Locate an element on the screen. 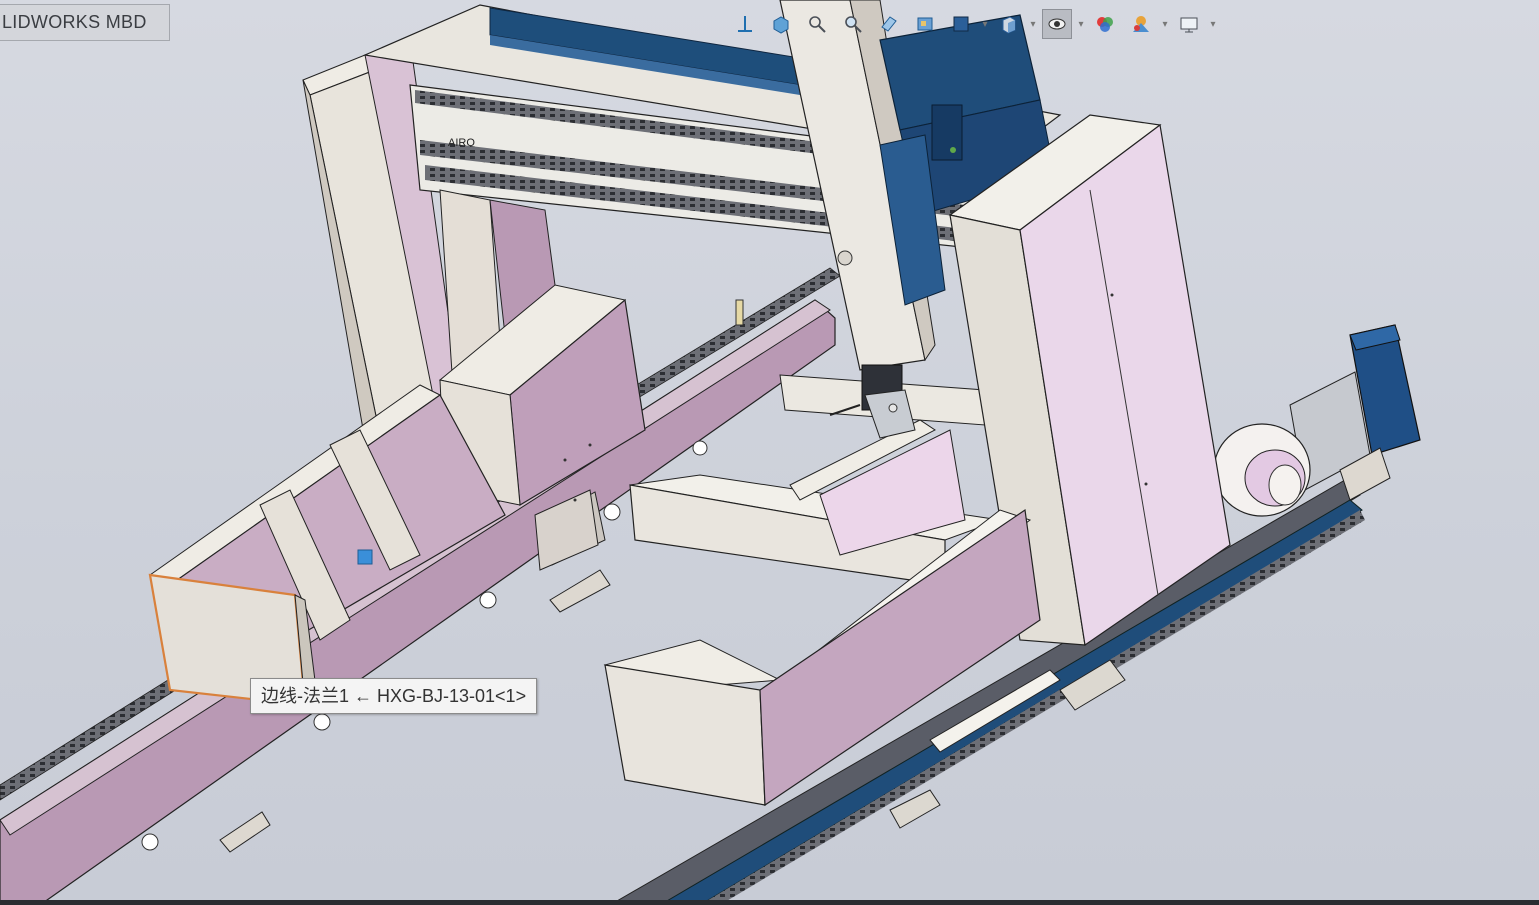  view-orientation-dropdown-icon is located at coordinates (961, 24).